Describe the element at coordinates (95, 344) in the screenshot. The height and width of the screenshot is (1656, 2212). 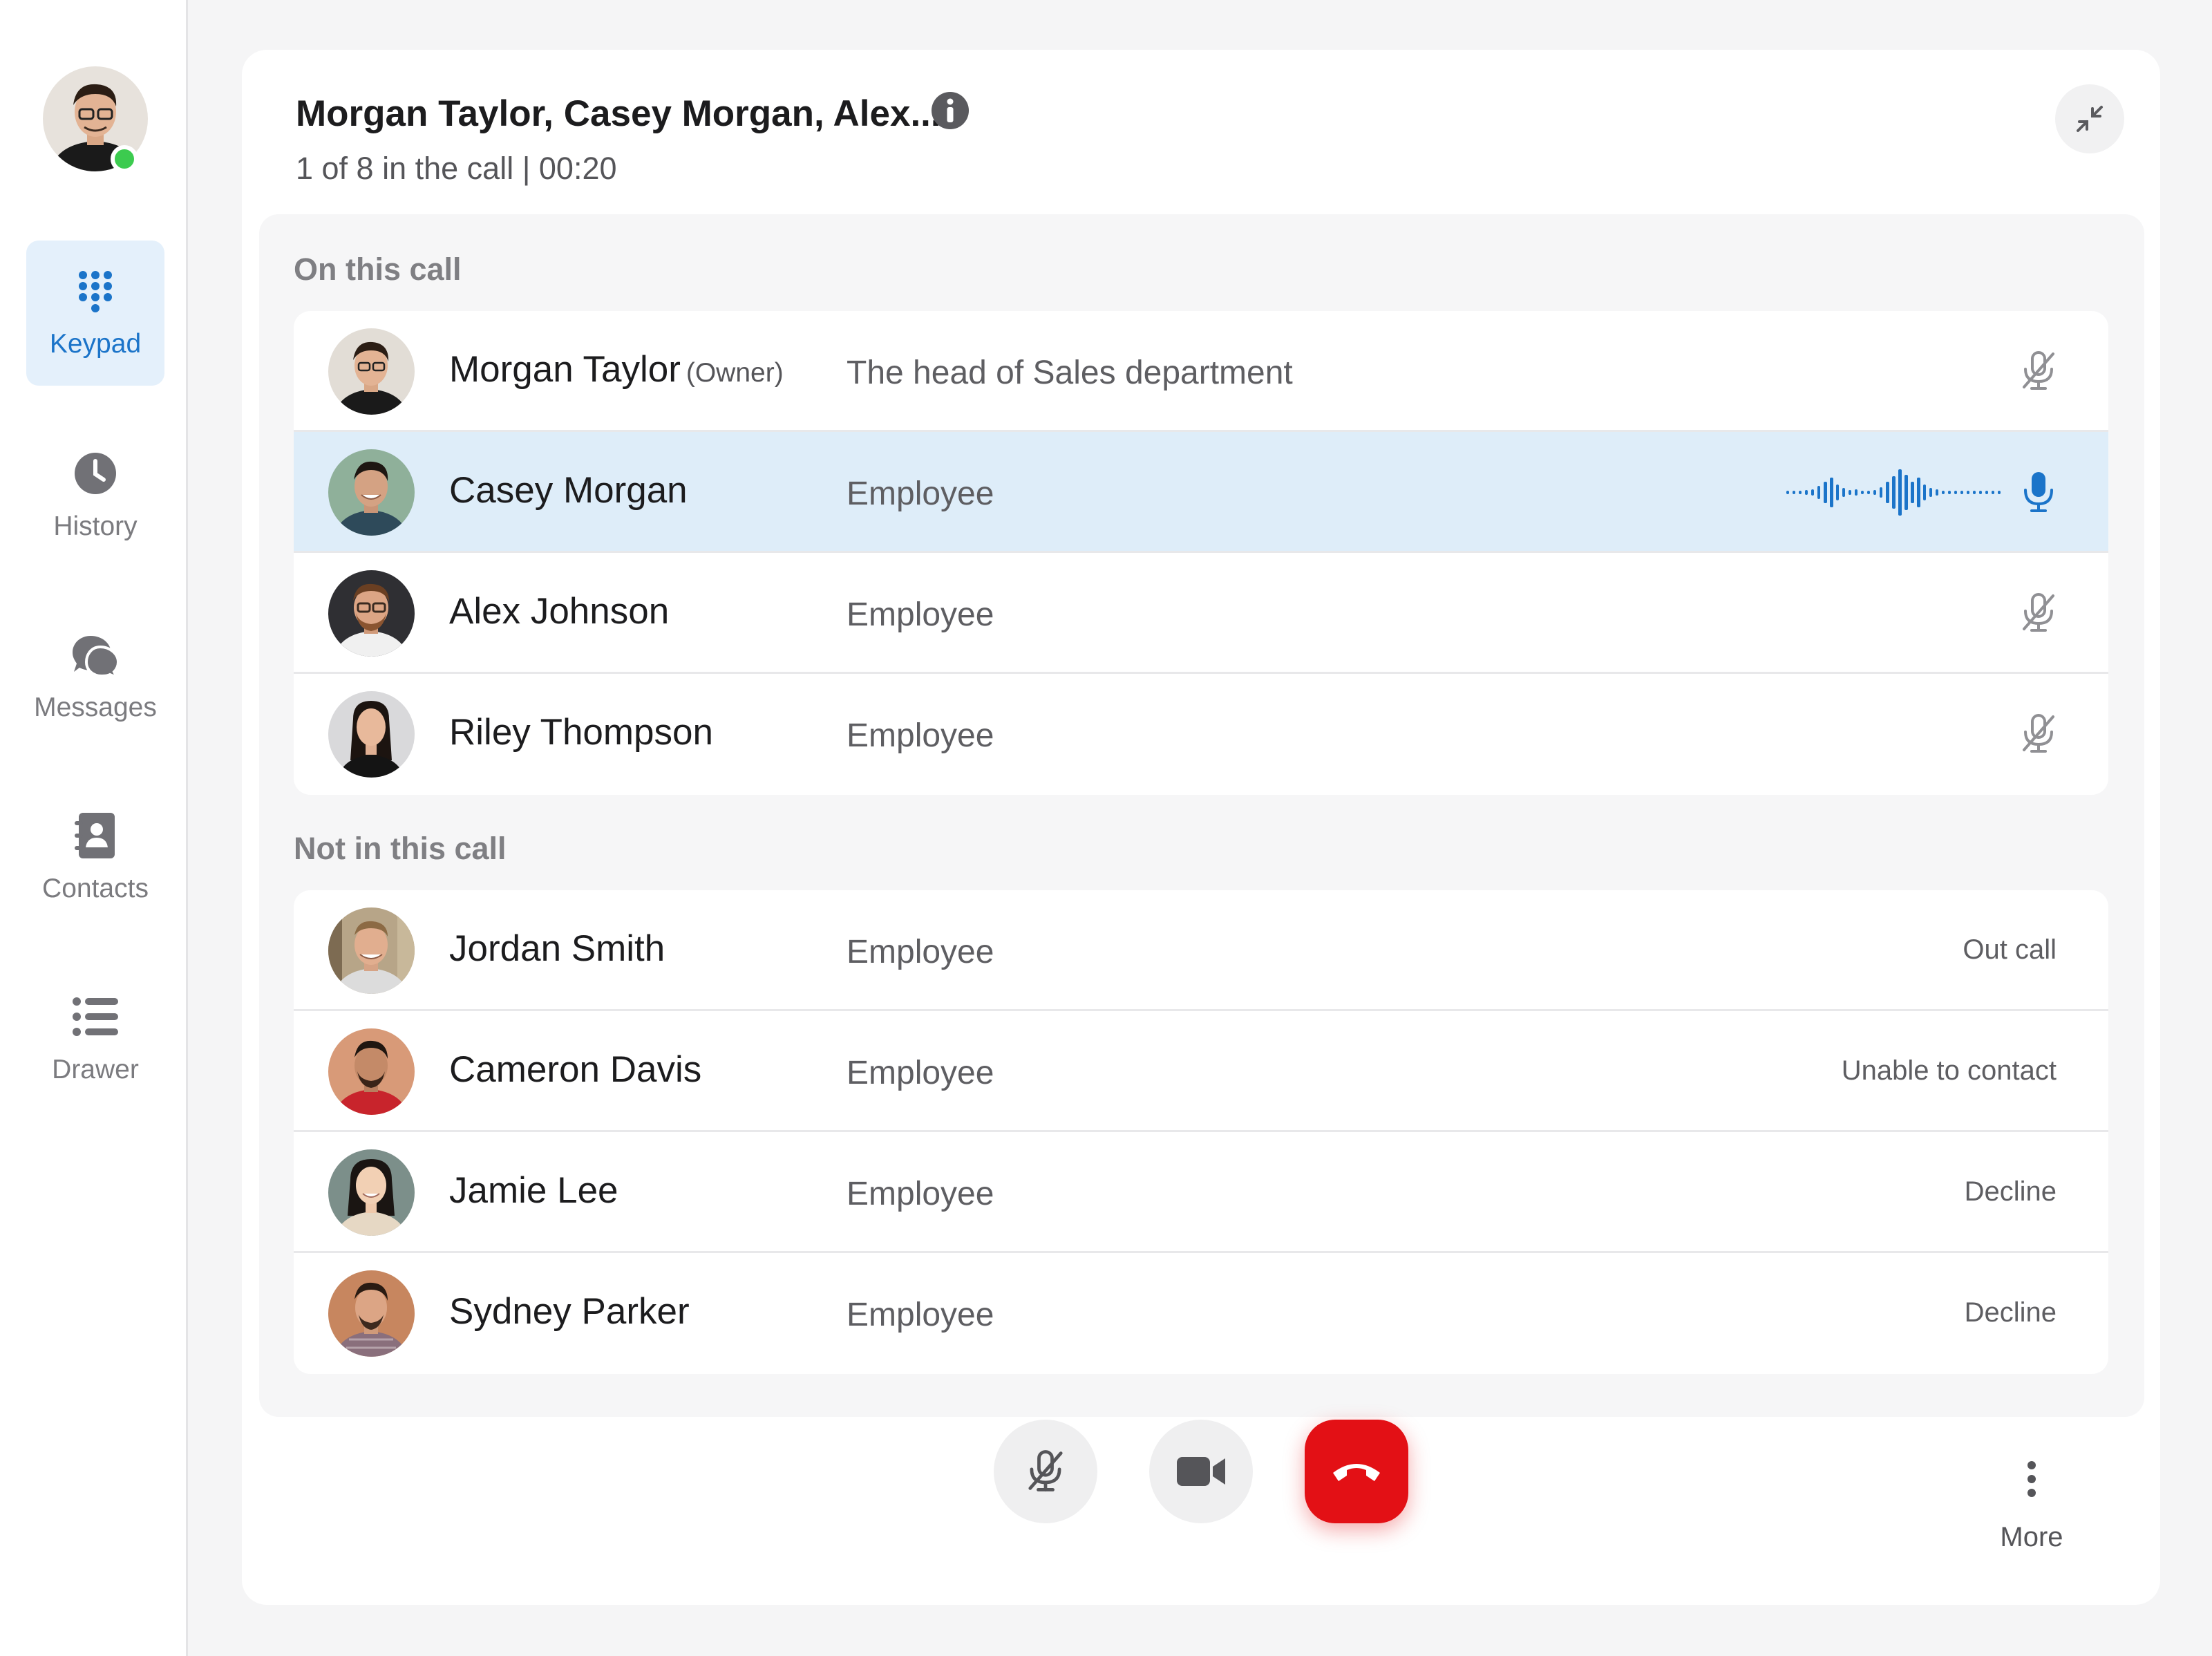
I see `sidebar-item-label: Keypad` at that location.